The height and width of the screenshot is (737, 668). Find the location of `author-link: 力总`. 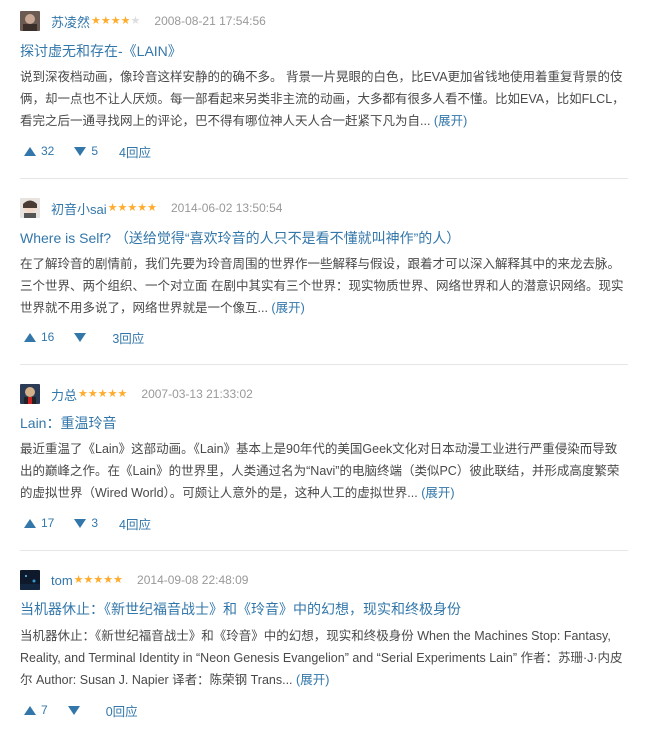

author-link: 力总 is located at coordinates (64, 394).